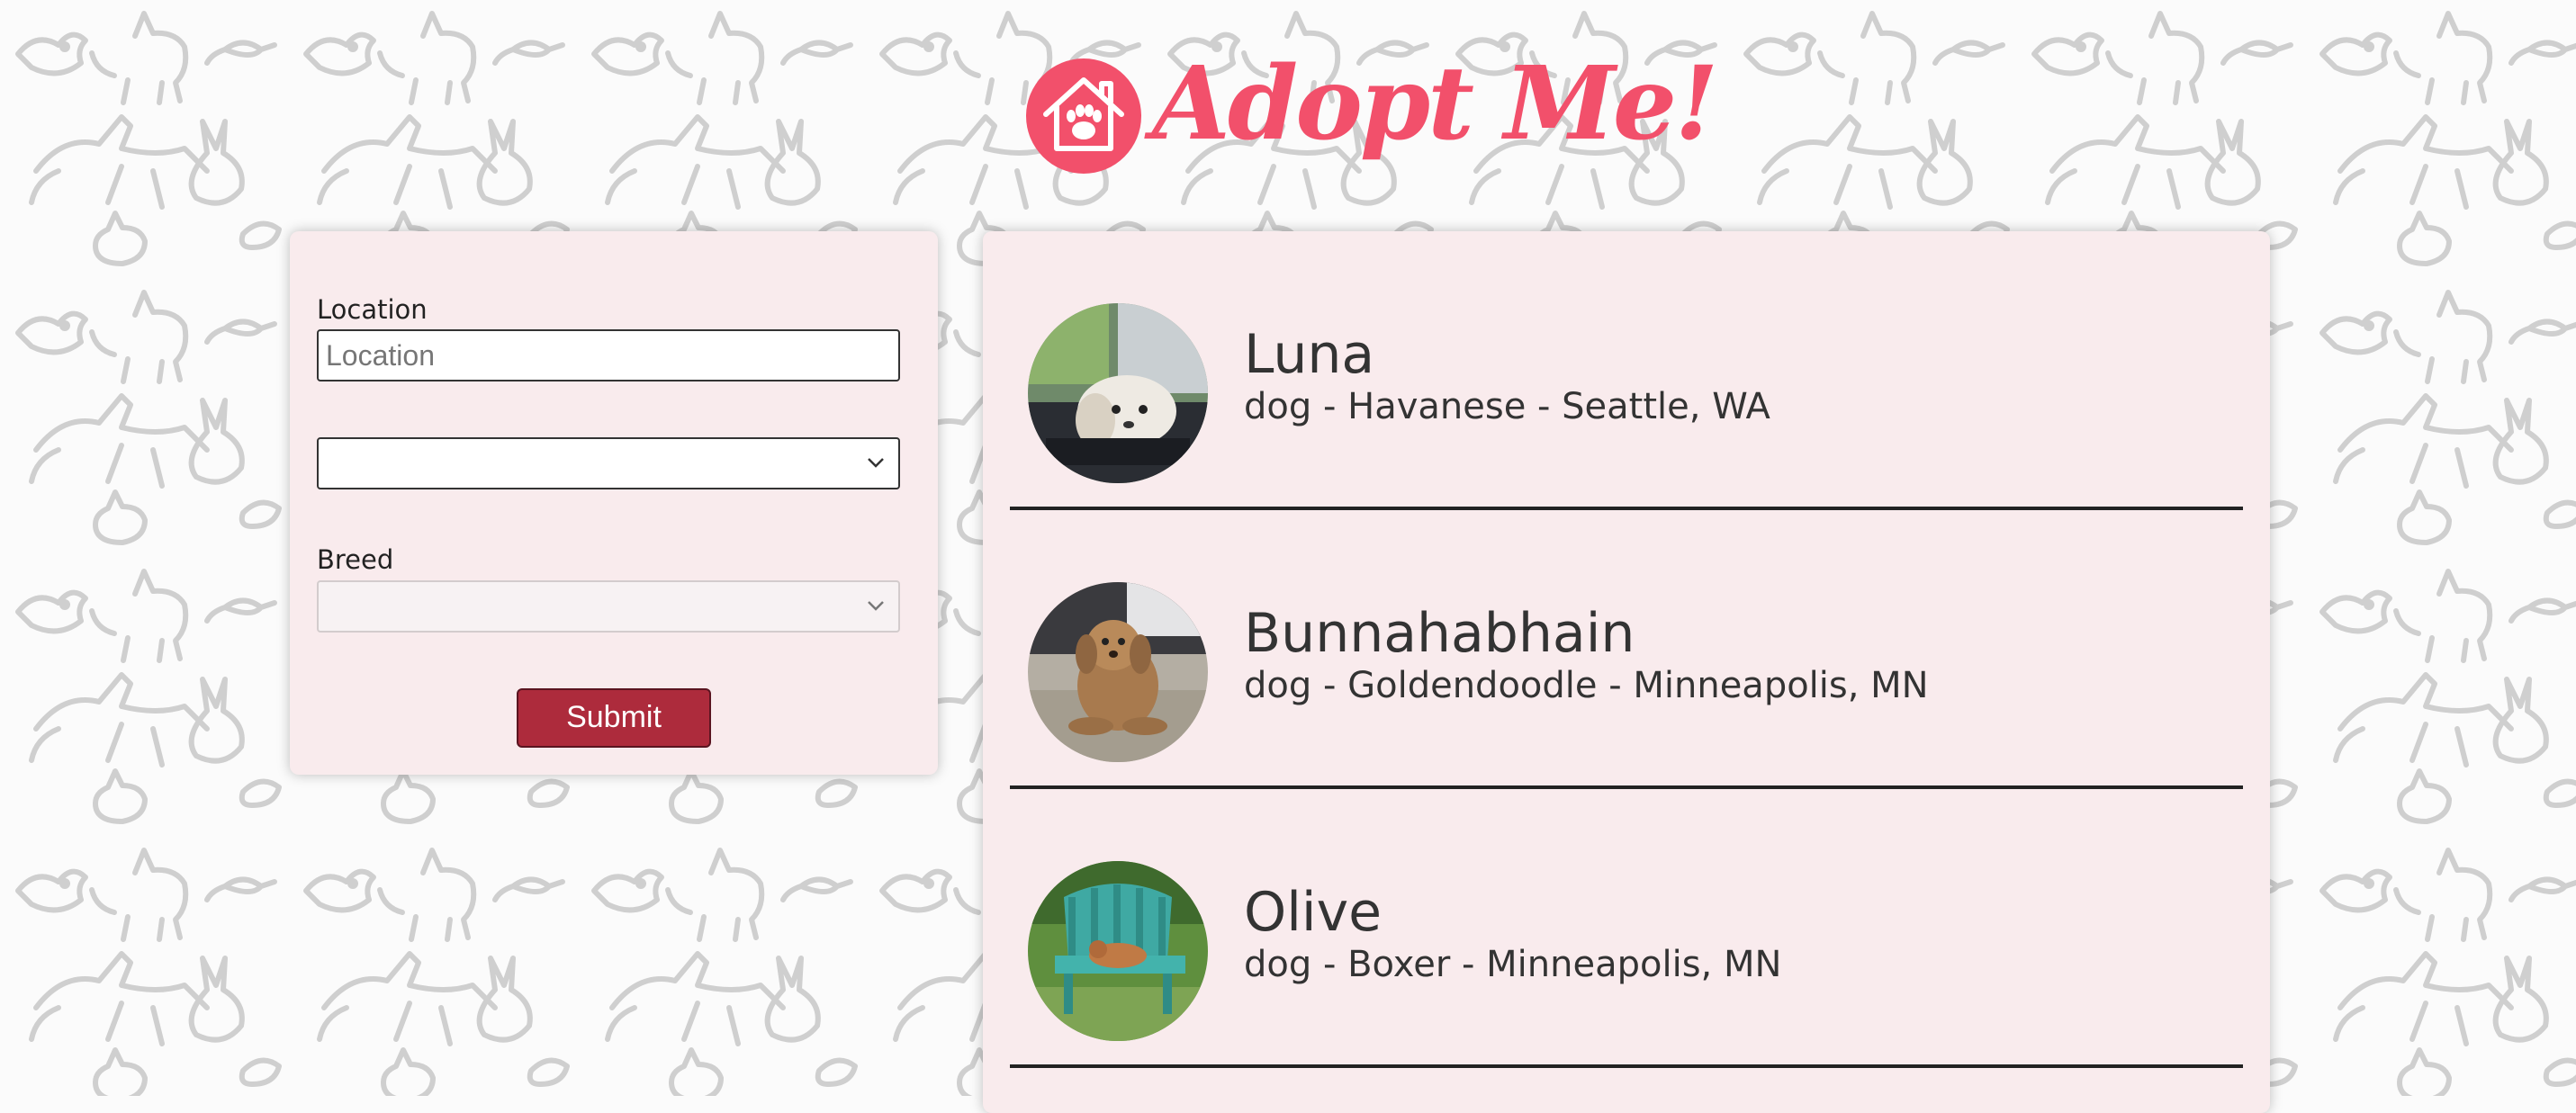 The image size is (2576, 1113). I want to click on logo-text: Adopt Me!, so click(1435, 104).